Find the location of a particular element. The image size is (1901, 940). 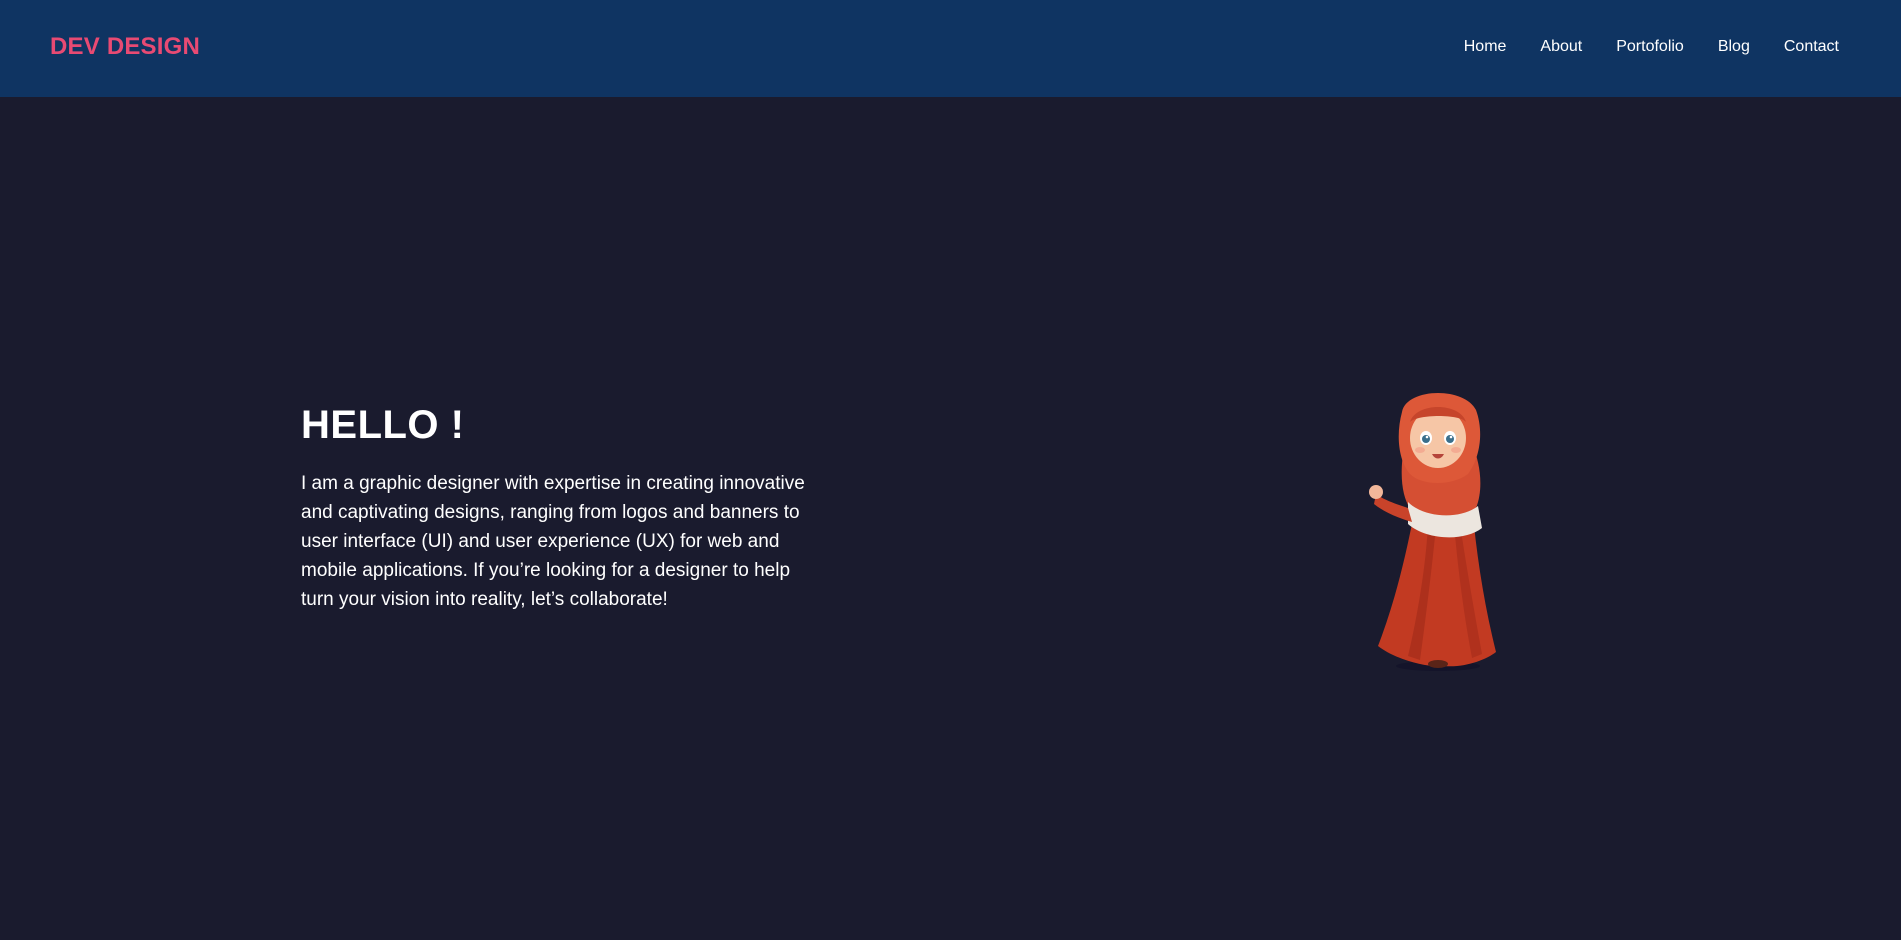

illustration-hand is located at coordinates (1376, 492).